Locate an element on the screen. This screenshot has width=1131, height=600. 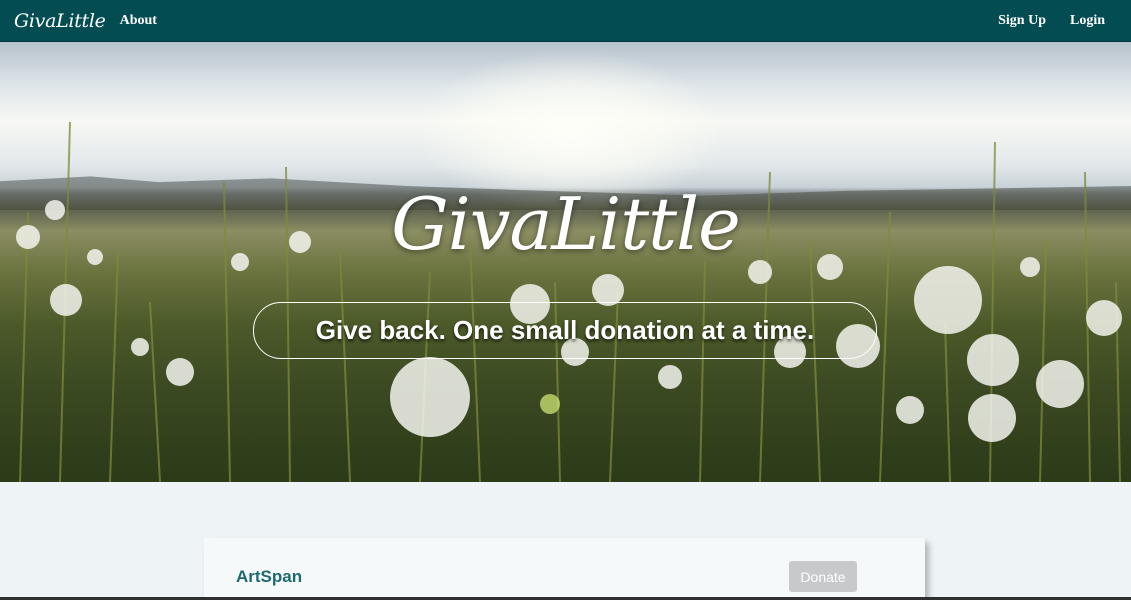
nav-sign-up-link: Sign Up is located at coordinates (1022, 21).